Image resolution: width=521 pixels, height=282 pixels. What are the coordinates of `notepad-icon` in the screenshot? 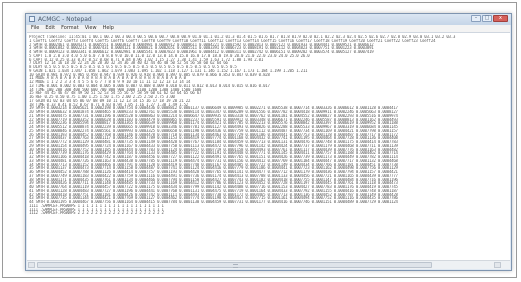 It's located at (32, 19).